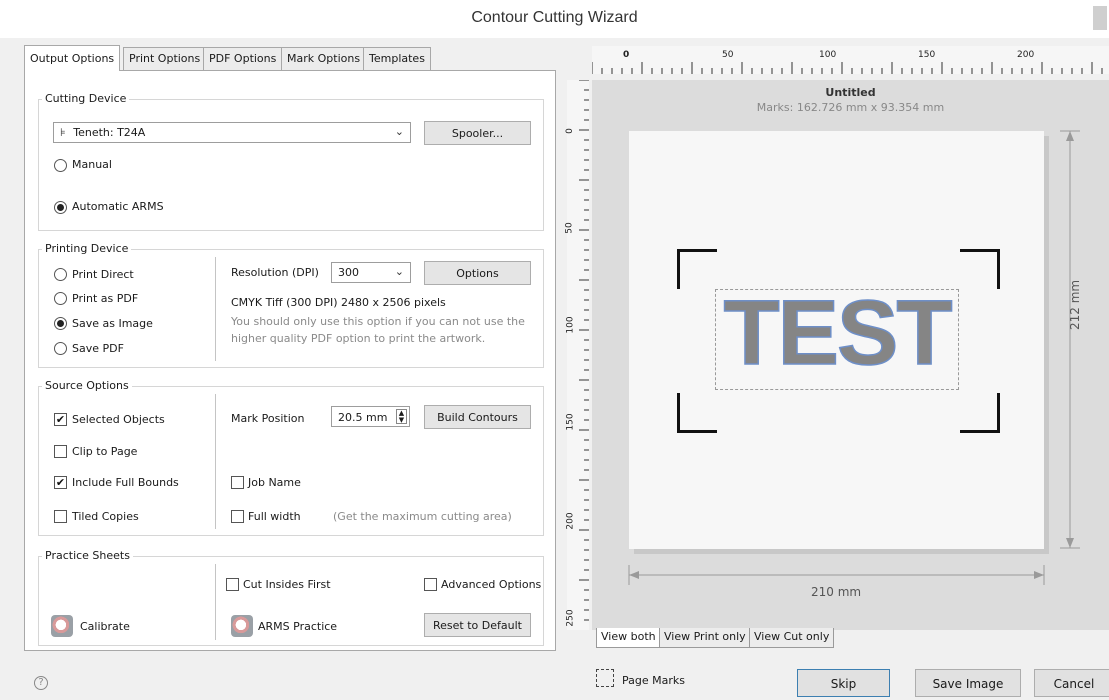 The width and height of the screenshot is (1109, 700). What do you see at coordinates (324, 58) in the screenshot?
I see `tab-mark-options: Mark Options` at bounding box center [324, 58].